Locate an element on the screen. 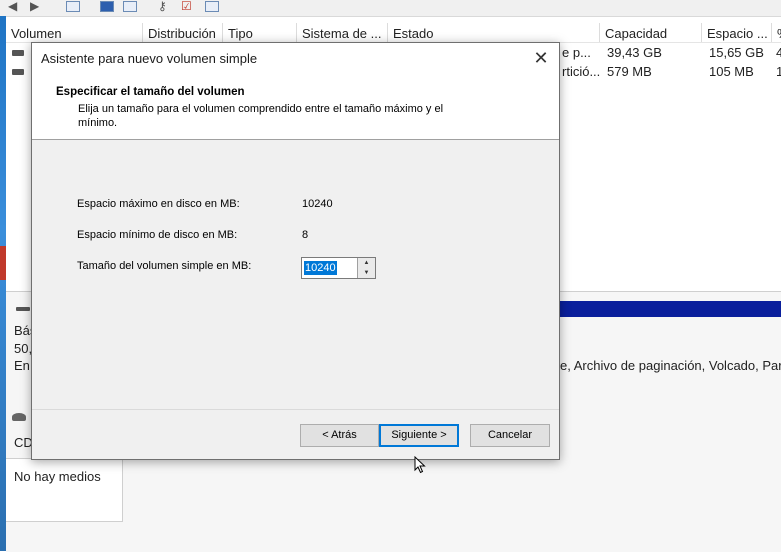  min-size-label: Espacio mínimo de disco en MB: is located at coordinates (157, 235).